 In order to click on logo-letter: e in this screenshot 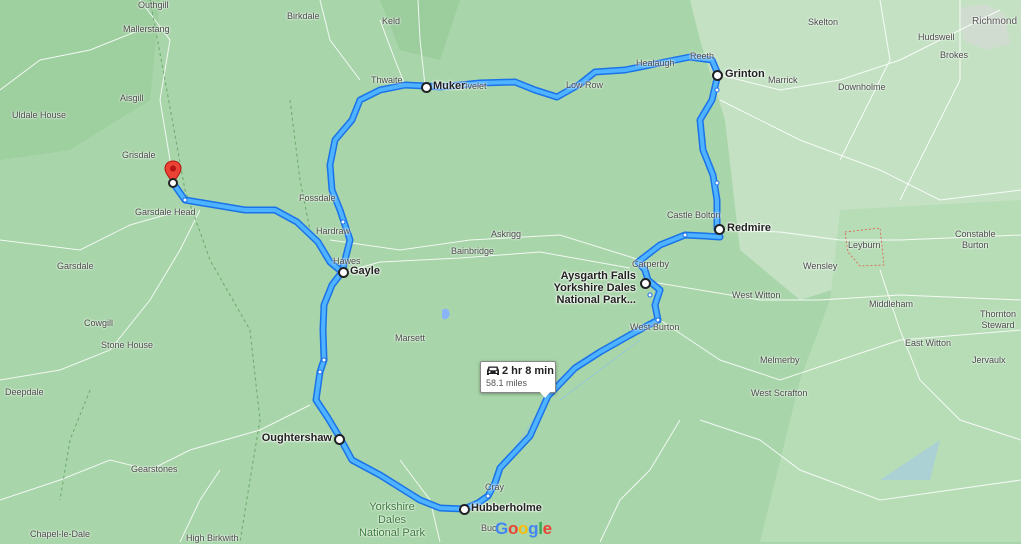, I will do `click(547, 528)`.